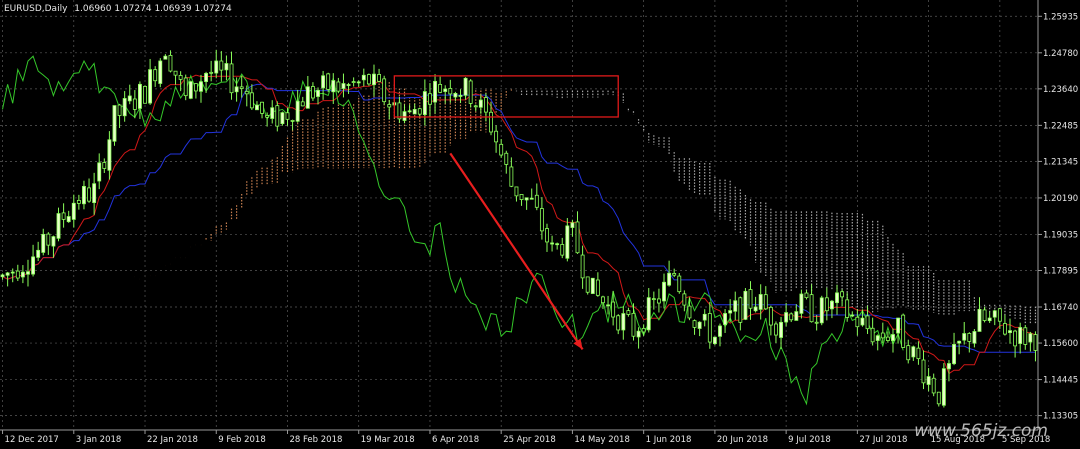  I want to click on symbol-label: EURUSD,Daily, so click(36, 9).